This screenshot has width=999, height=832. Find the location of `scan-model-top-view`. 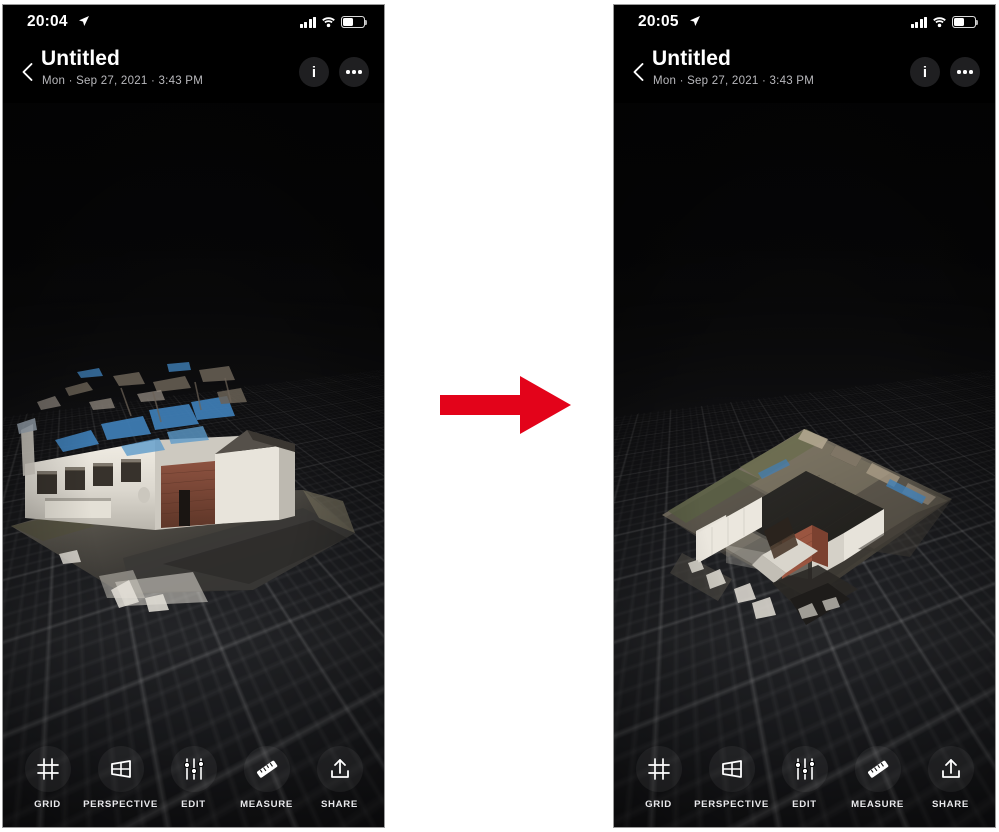

scan-model-top-view is located at coordinates (808, 528).